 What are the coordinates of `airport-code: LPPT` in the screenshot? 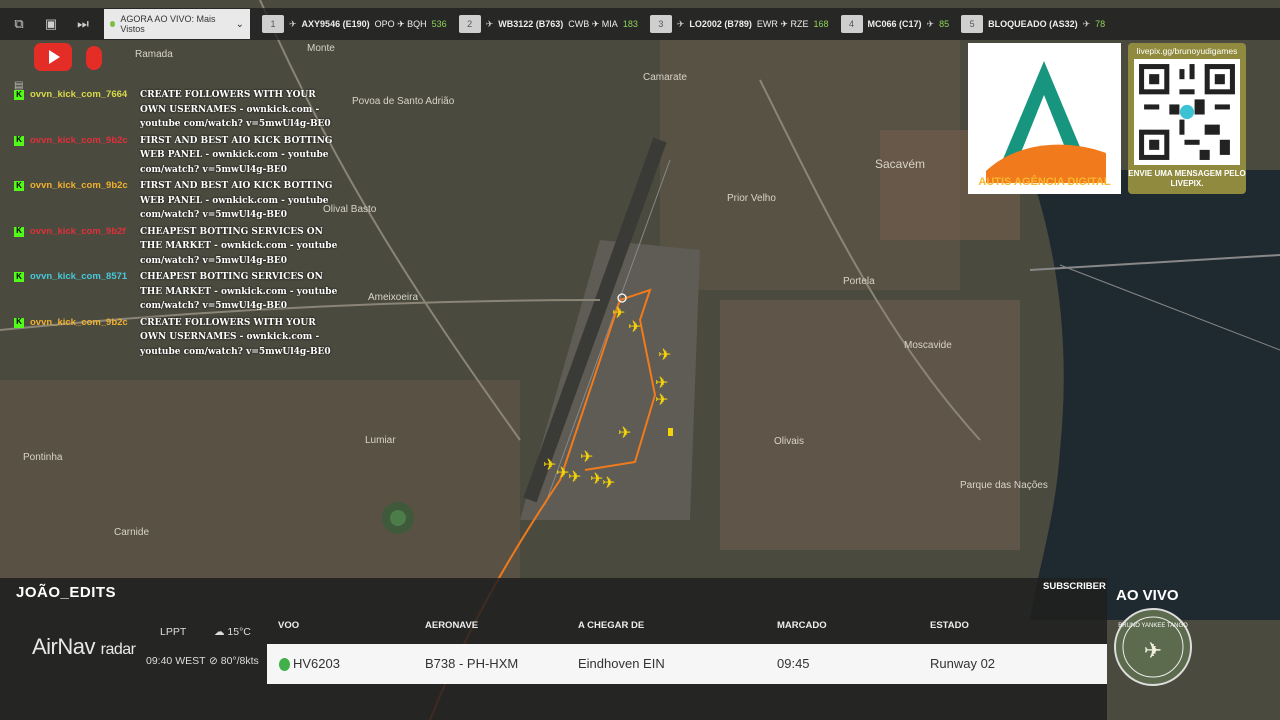 It's located at (173, 632).